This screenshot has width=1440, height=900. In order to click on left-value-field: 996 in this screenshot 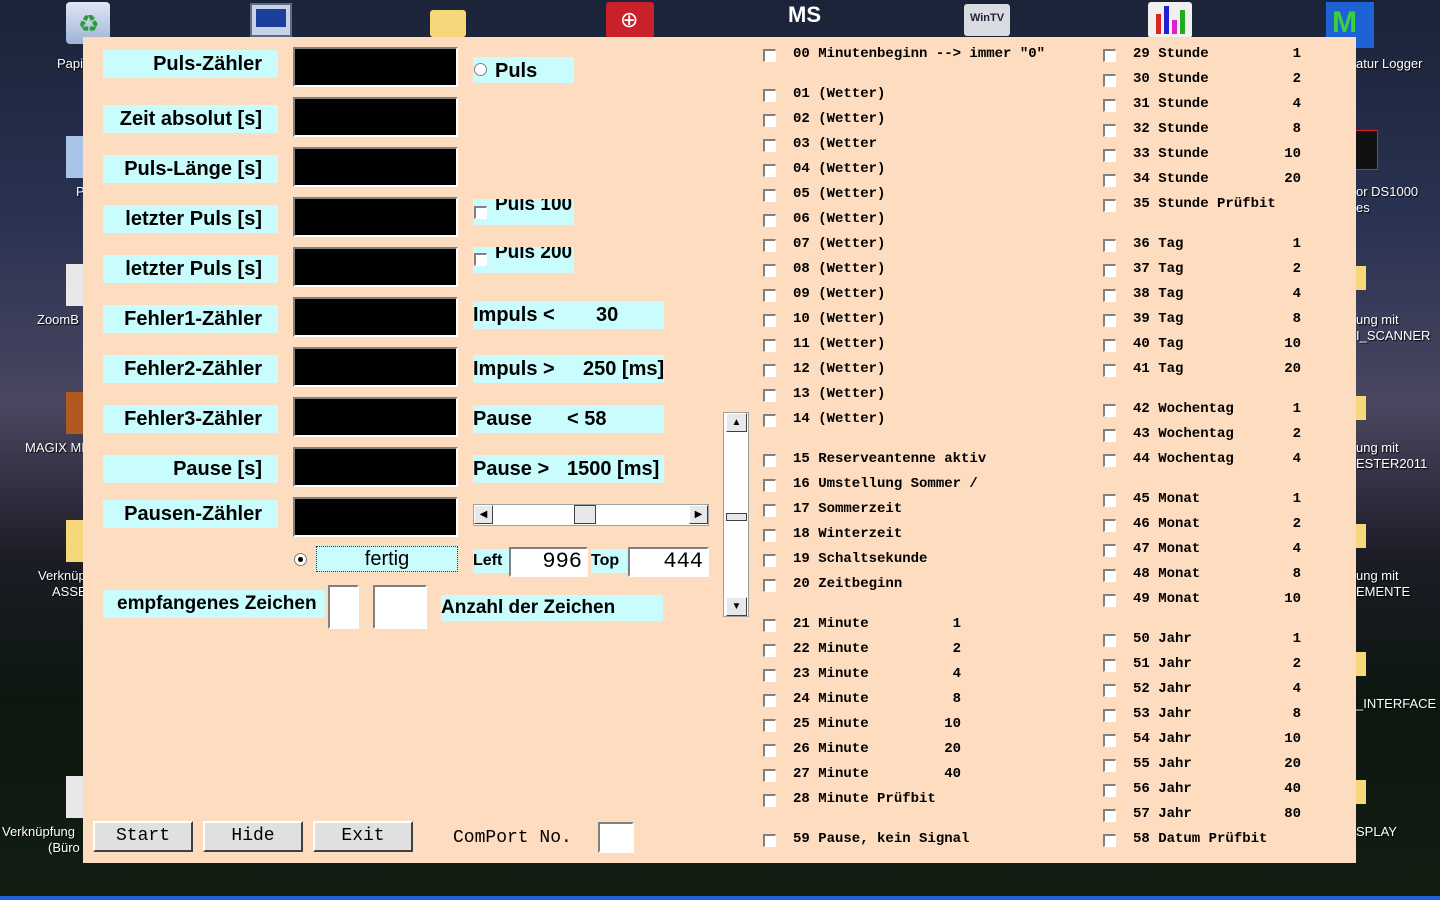, I will do `click(548, 562)`.